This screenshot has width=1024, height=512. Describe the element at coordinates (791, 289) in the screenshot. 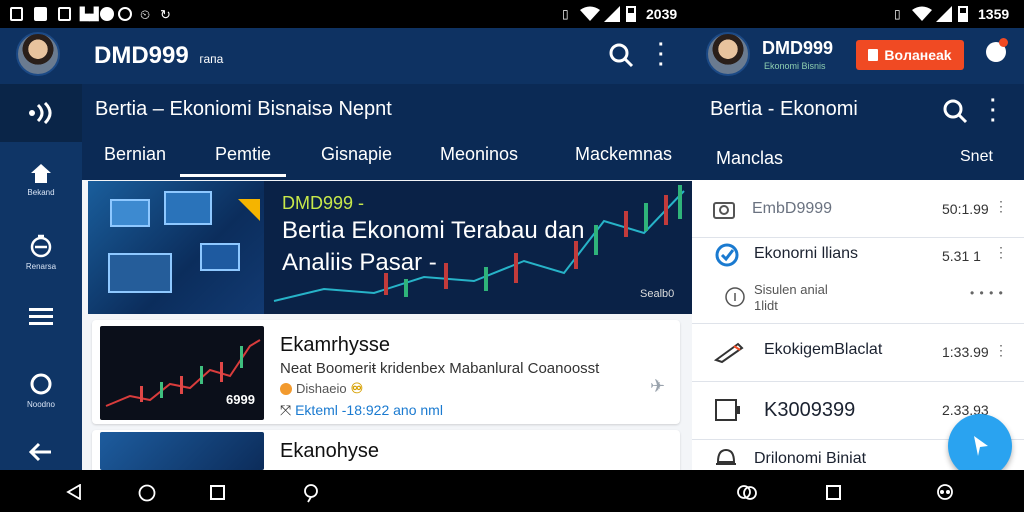

I see `panel-row-text: Sisulen anial` at that location.